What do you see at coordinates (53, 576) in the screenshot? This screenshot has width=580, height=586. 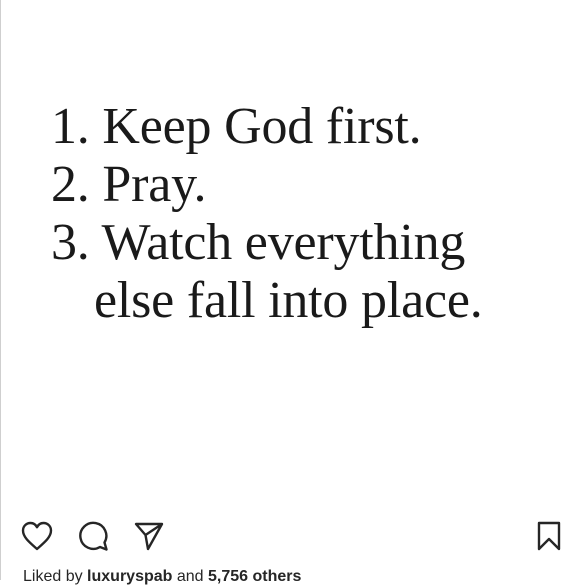 I see `likes-prefix: Liked by` at bounding box center [53, 576].